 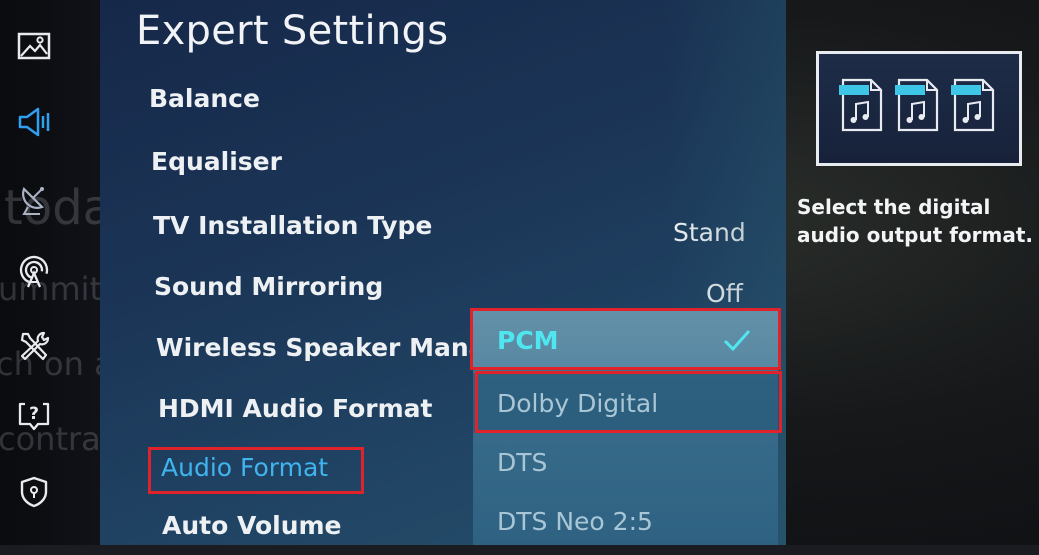 I want to click on settings-sidebar: toda ummit ch on a contrac ?, so click(x=59, y=272).